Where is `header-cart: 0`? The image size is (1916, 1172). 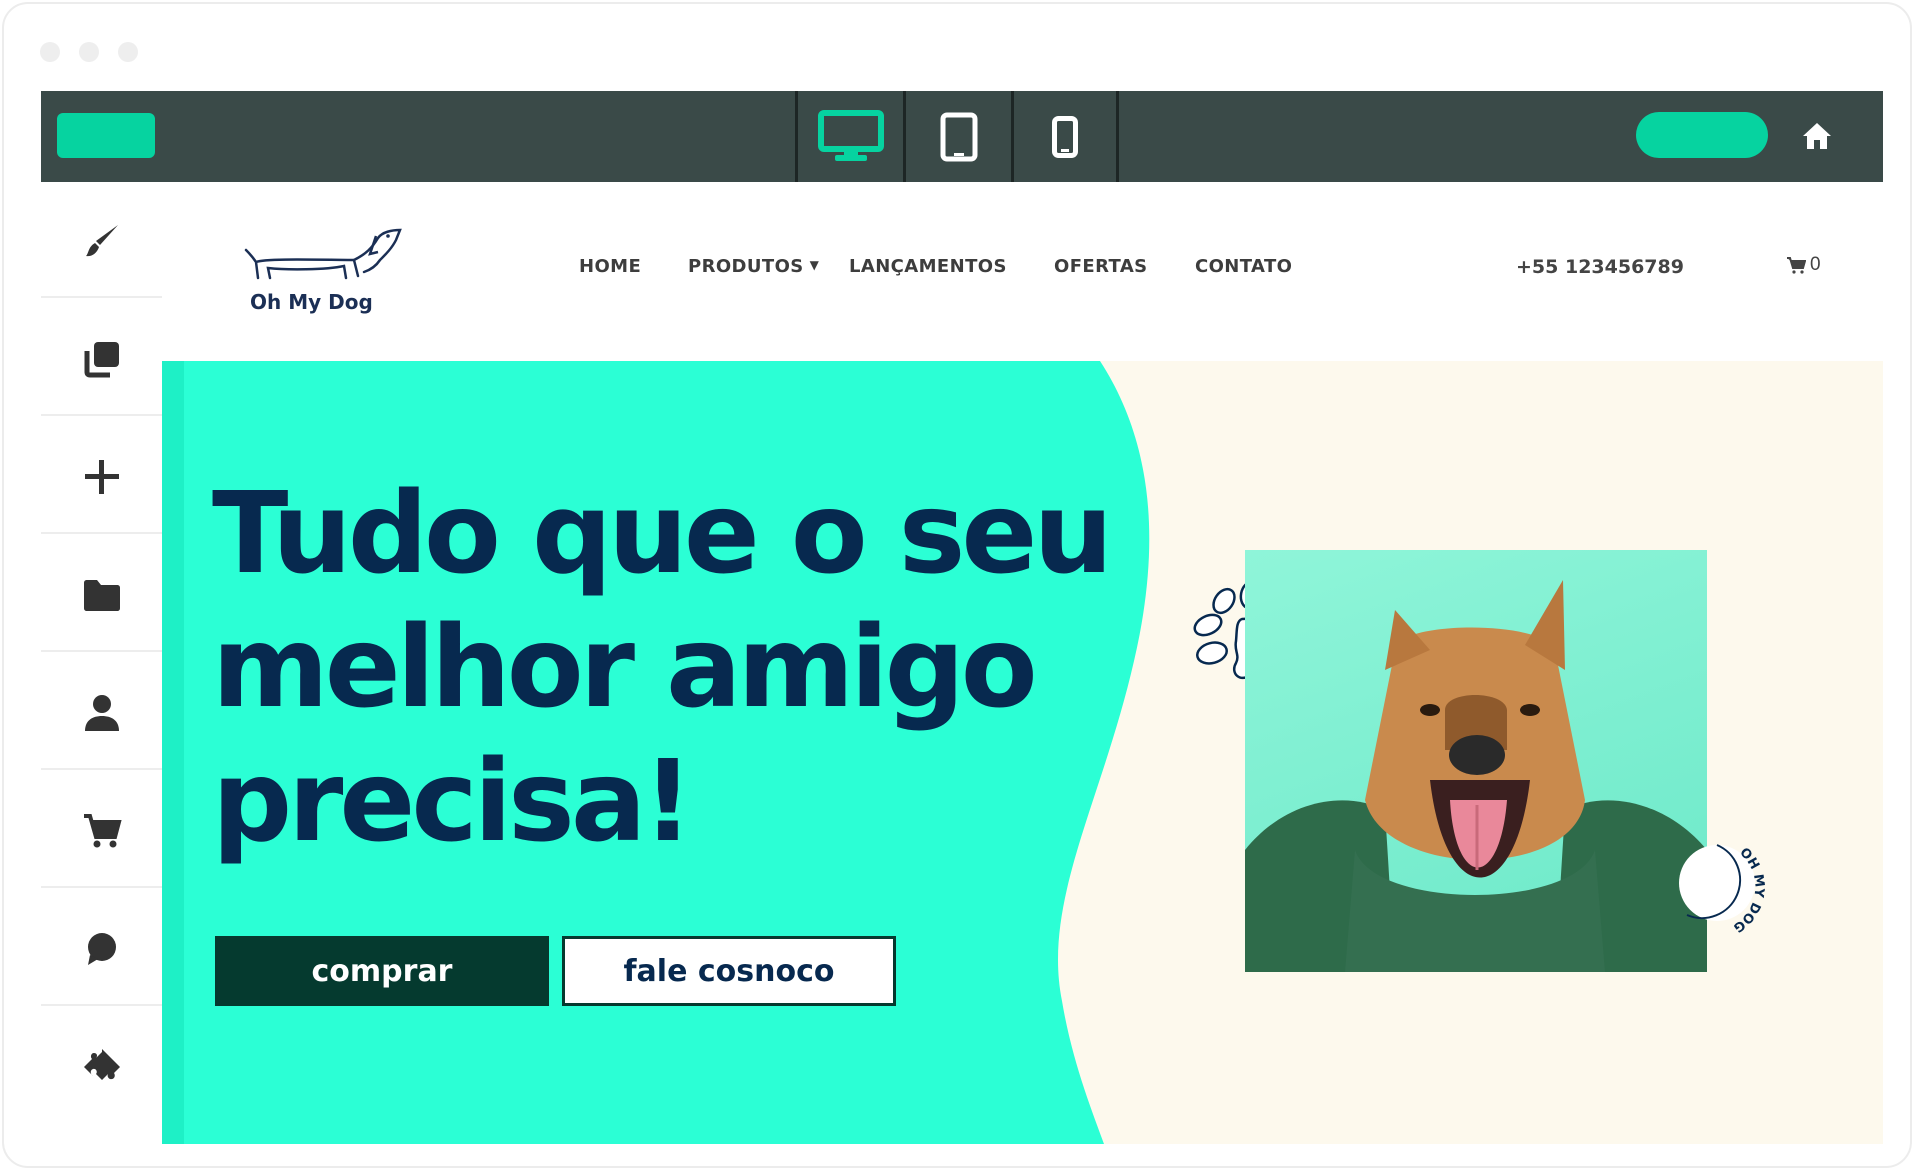 header-cart: 0 is located at coordinates (1803, 265).